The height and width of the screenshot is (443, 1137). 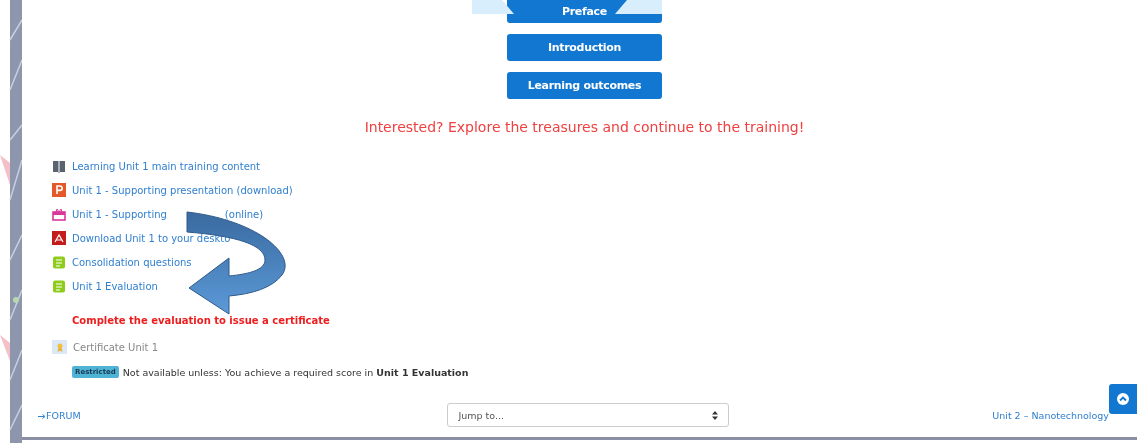 What do you see at coordinates (59, 214) in the screenshot?
I see `gift-icon` at bounding box center [59, 214].